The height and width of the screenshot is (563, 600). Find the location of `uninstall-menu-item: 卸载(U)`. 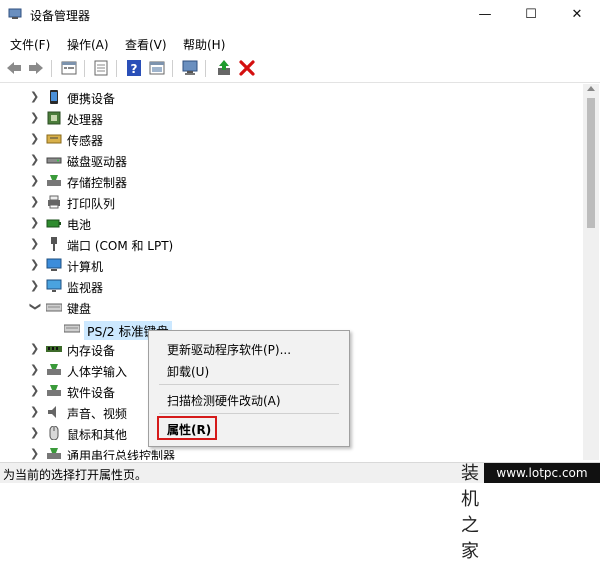

uninstall-menu-item: 卸载(U) is located at coordinates (188, 371).